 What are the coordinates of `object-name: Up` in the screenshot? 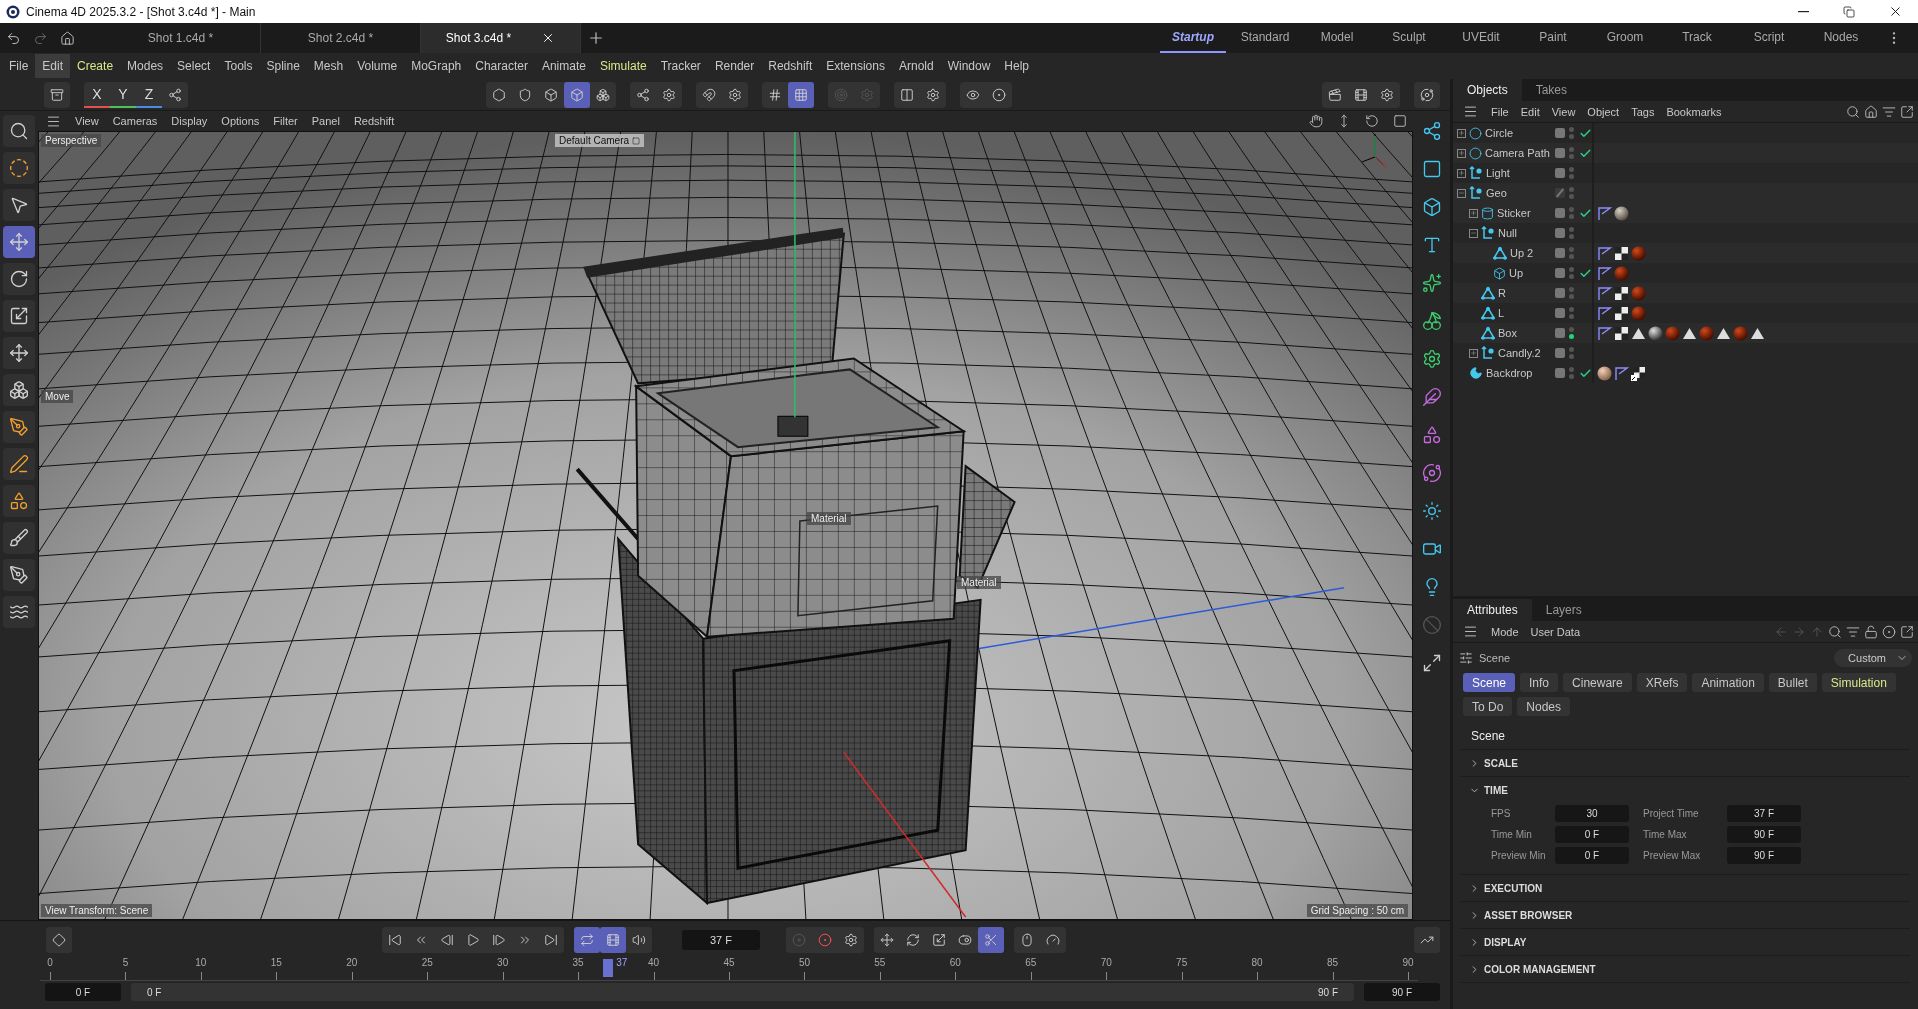 It's located at (1516, 273).